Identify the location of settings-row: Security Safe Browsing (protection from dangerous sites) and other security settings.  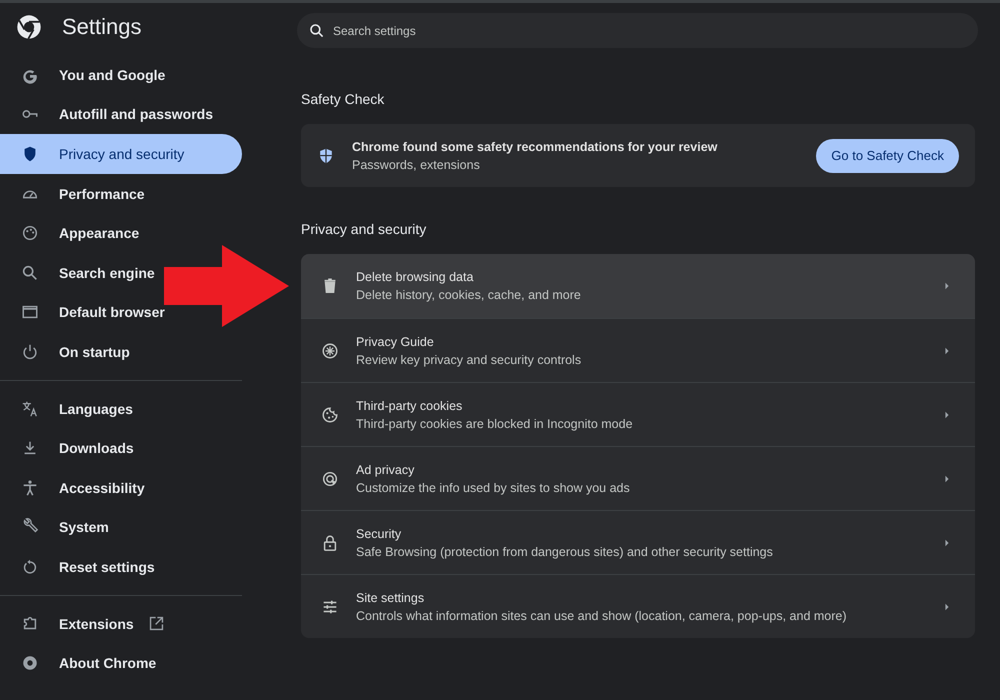
(638, 542).